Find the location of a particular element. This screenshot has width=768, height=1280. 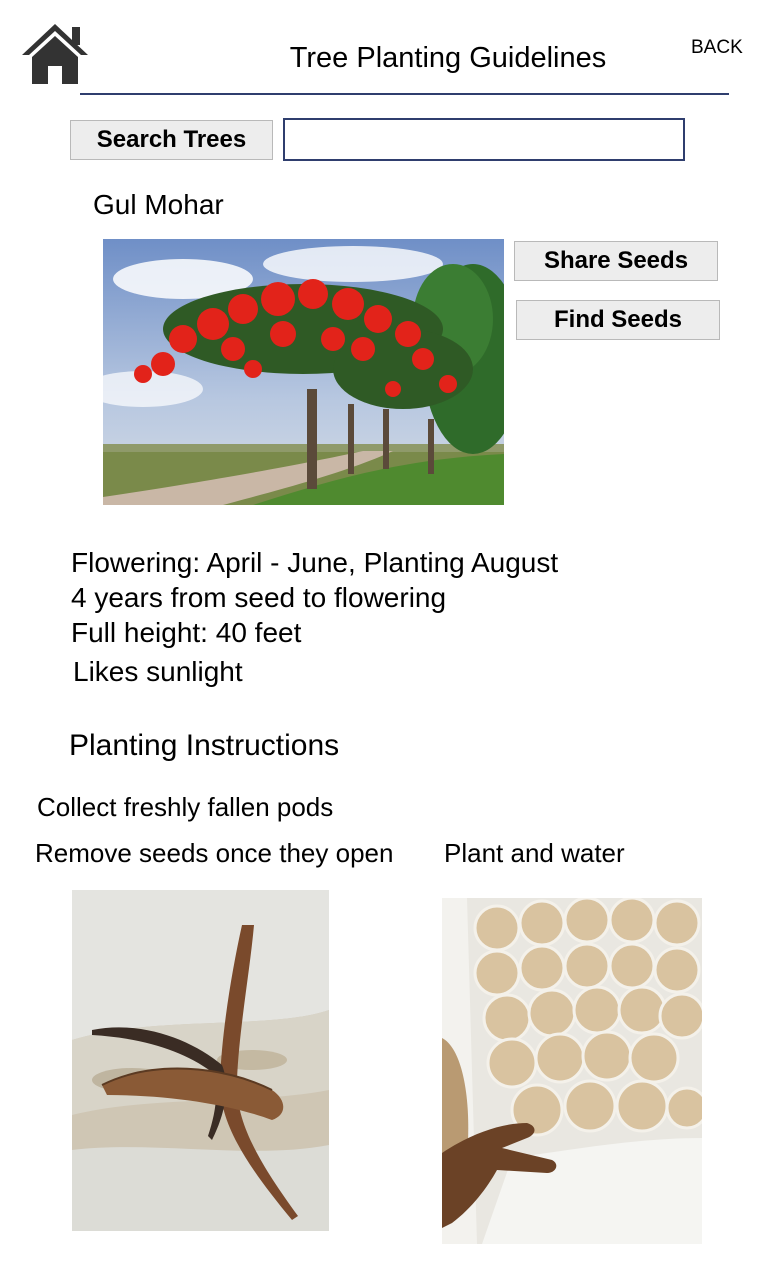

title-divider is located at coordinates (404, 94).